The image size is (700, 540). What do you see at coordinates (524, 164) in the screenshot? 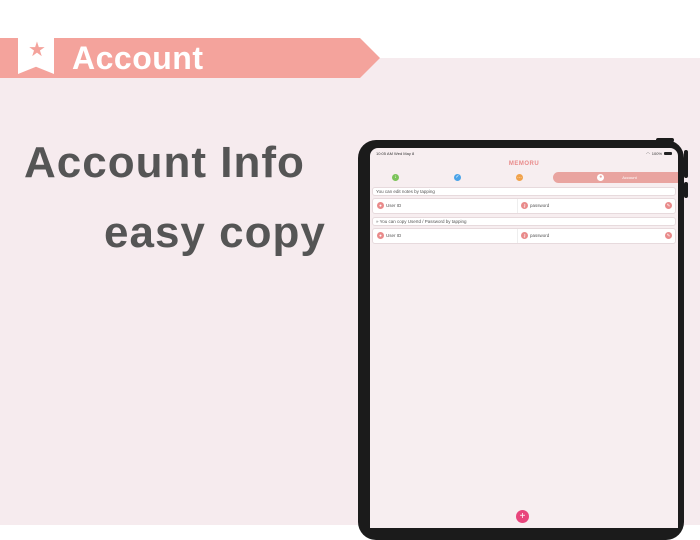
I see `app-title: MEMORU` at bounding box center [524, 164].